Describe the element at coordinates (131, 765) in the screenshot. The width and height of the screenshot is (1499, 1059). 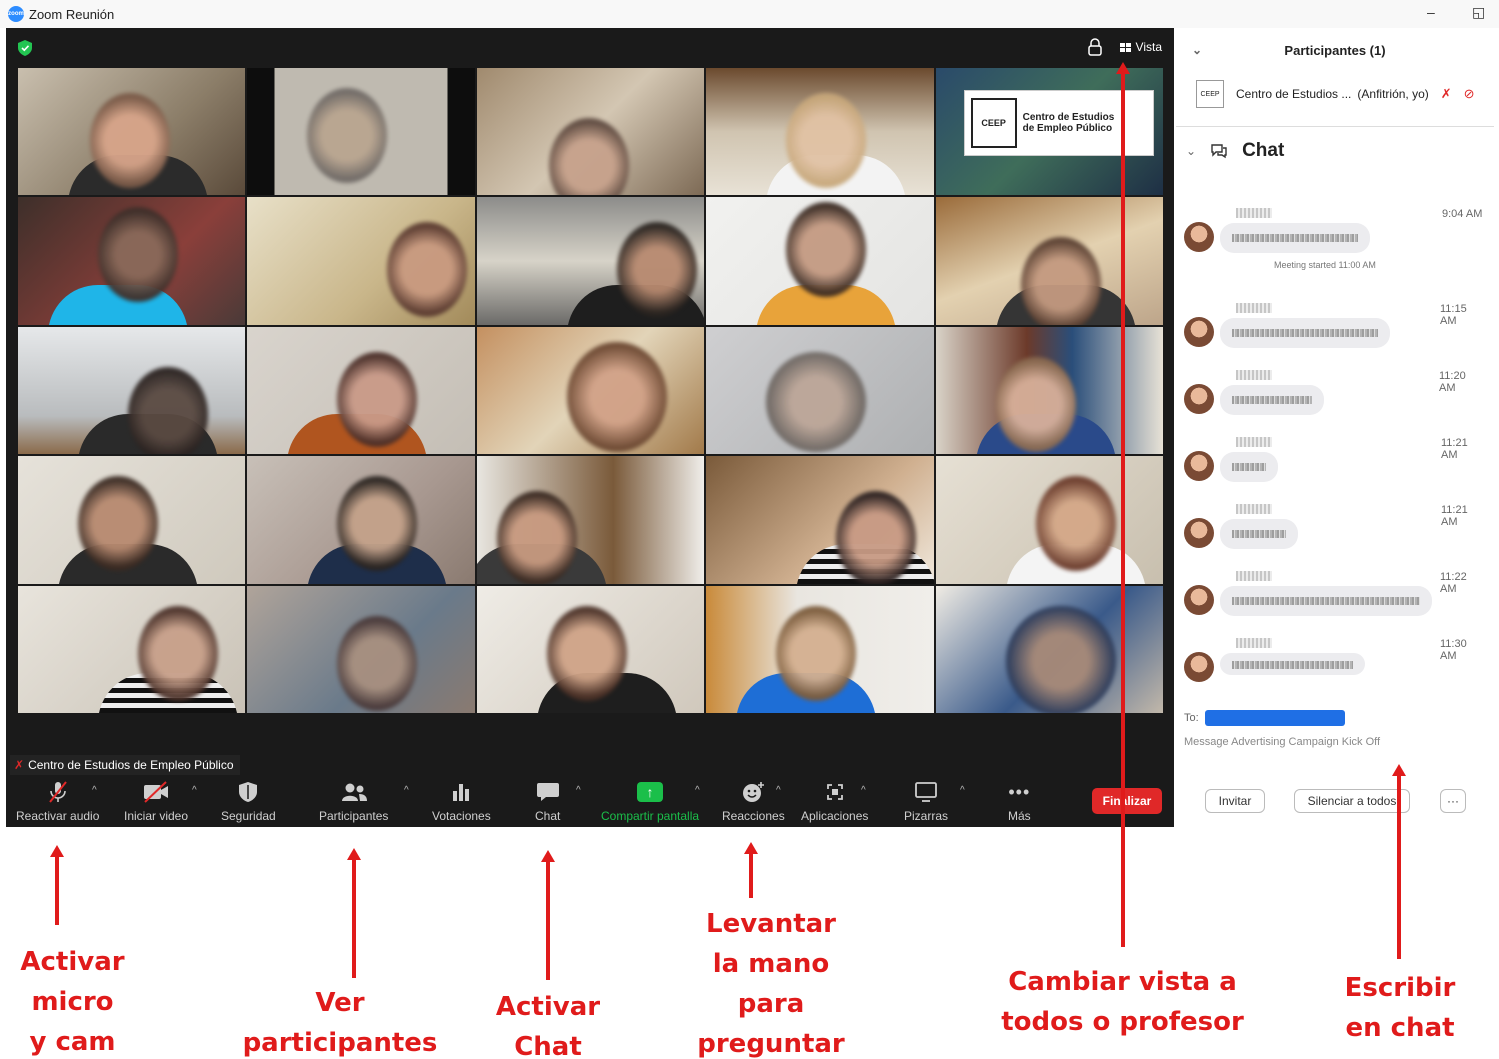
I see `speaker-name: Centro de Estudios de Empleo Público` at that location.